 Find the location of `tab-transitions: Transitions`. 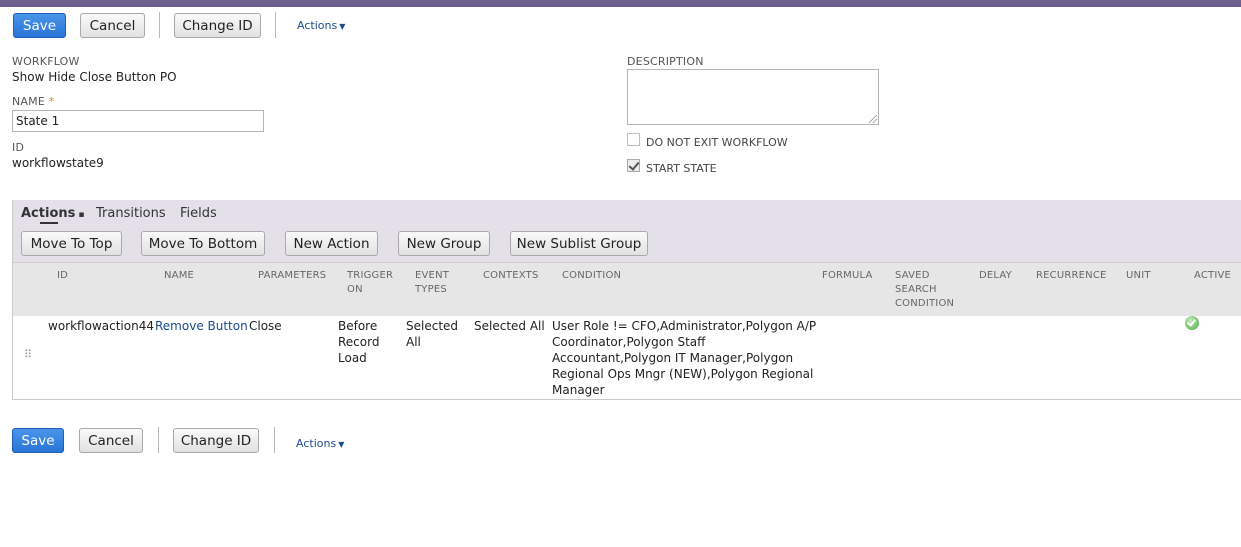

tab-transitions: Transitions is located at coordinates (131, 213).